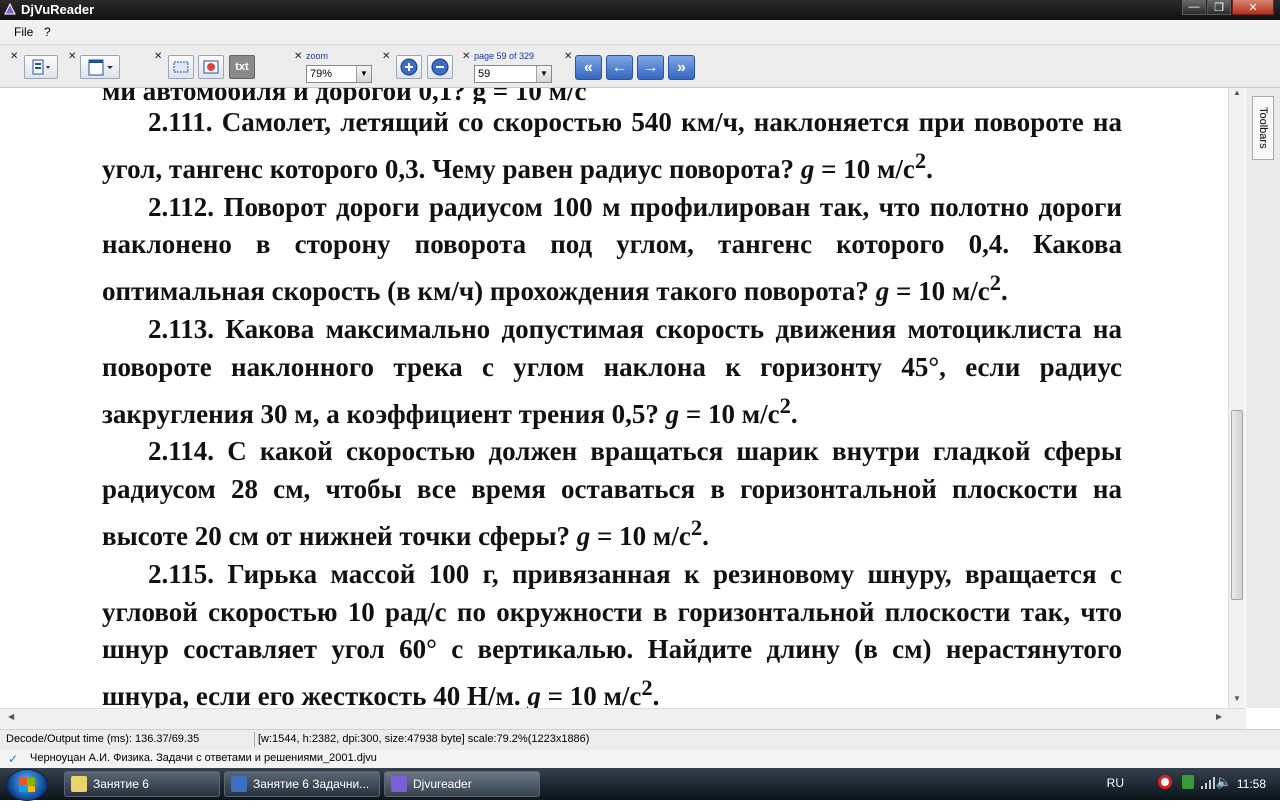 The width and height of the screenshot is (1280, 801). I want to click on start-button, so click(27, 785).